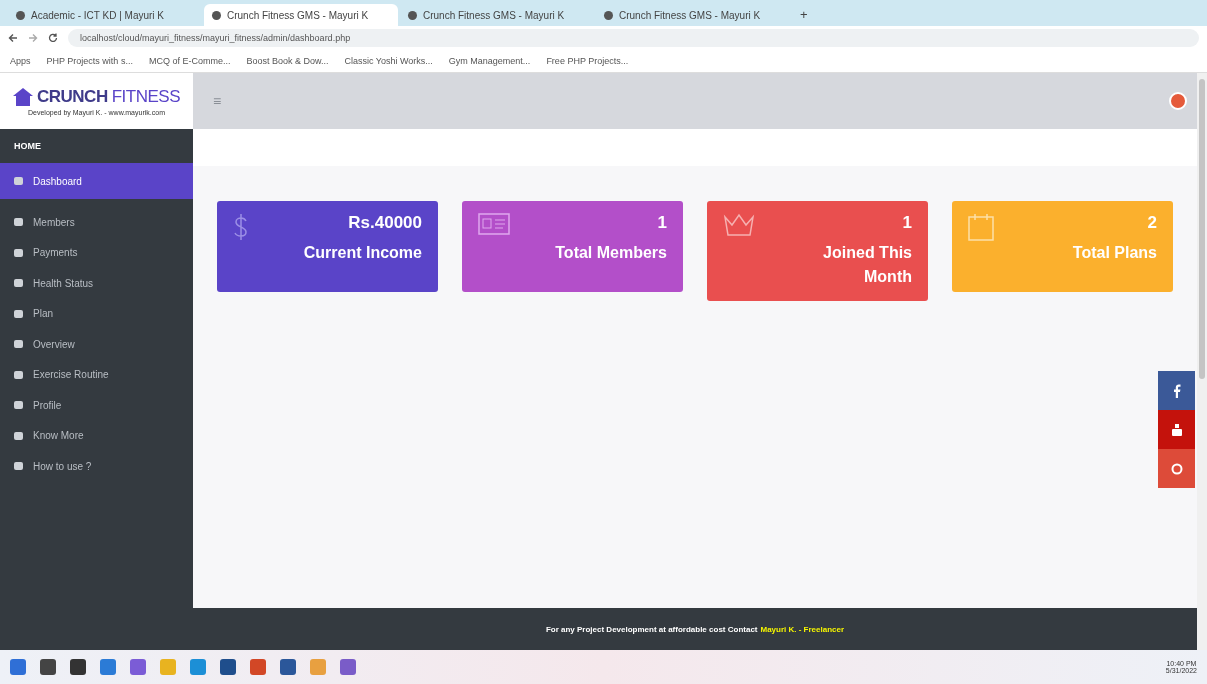 This screenshot has width=1207, height=684. I want to click on scrollbar, so click(1202, 361).